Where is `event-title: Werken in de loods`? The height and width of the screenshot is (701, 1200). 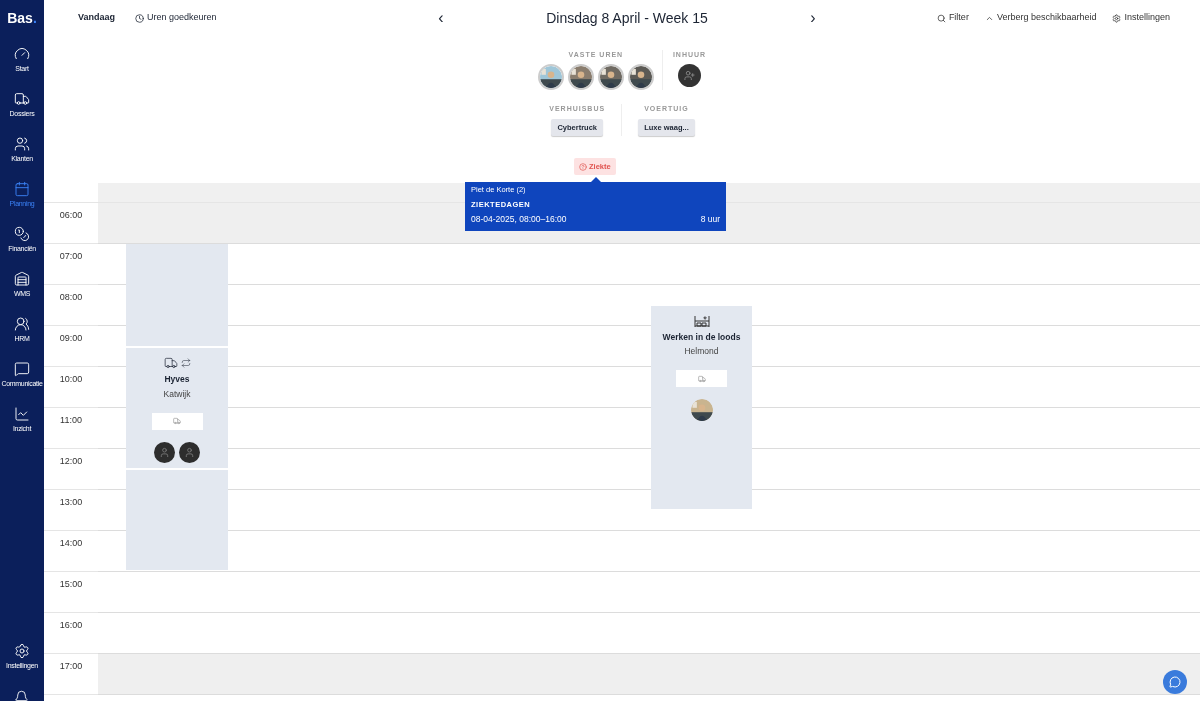 event-title: Werken in de loods is located at coordinates (701, 337).